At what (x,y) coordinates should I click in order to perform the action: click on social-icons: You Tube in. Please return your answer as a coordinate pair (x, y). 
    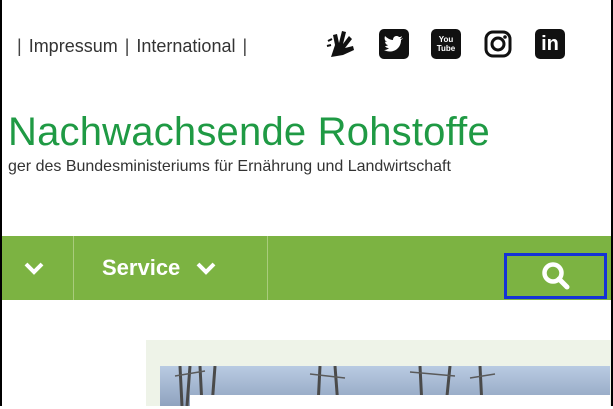
    Looking at the image, I should click on (452, 44).